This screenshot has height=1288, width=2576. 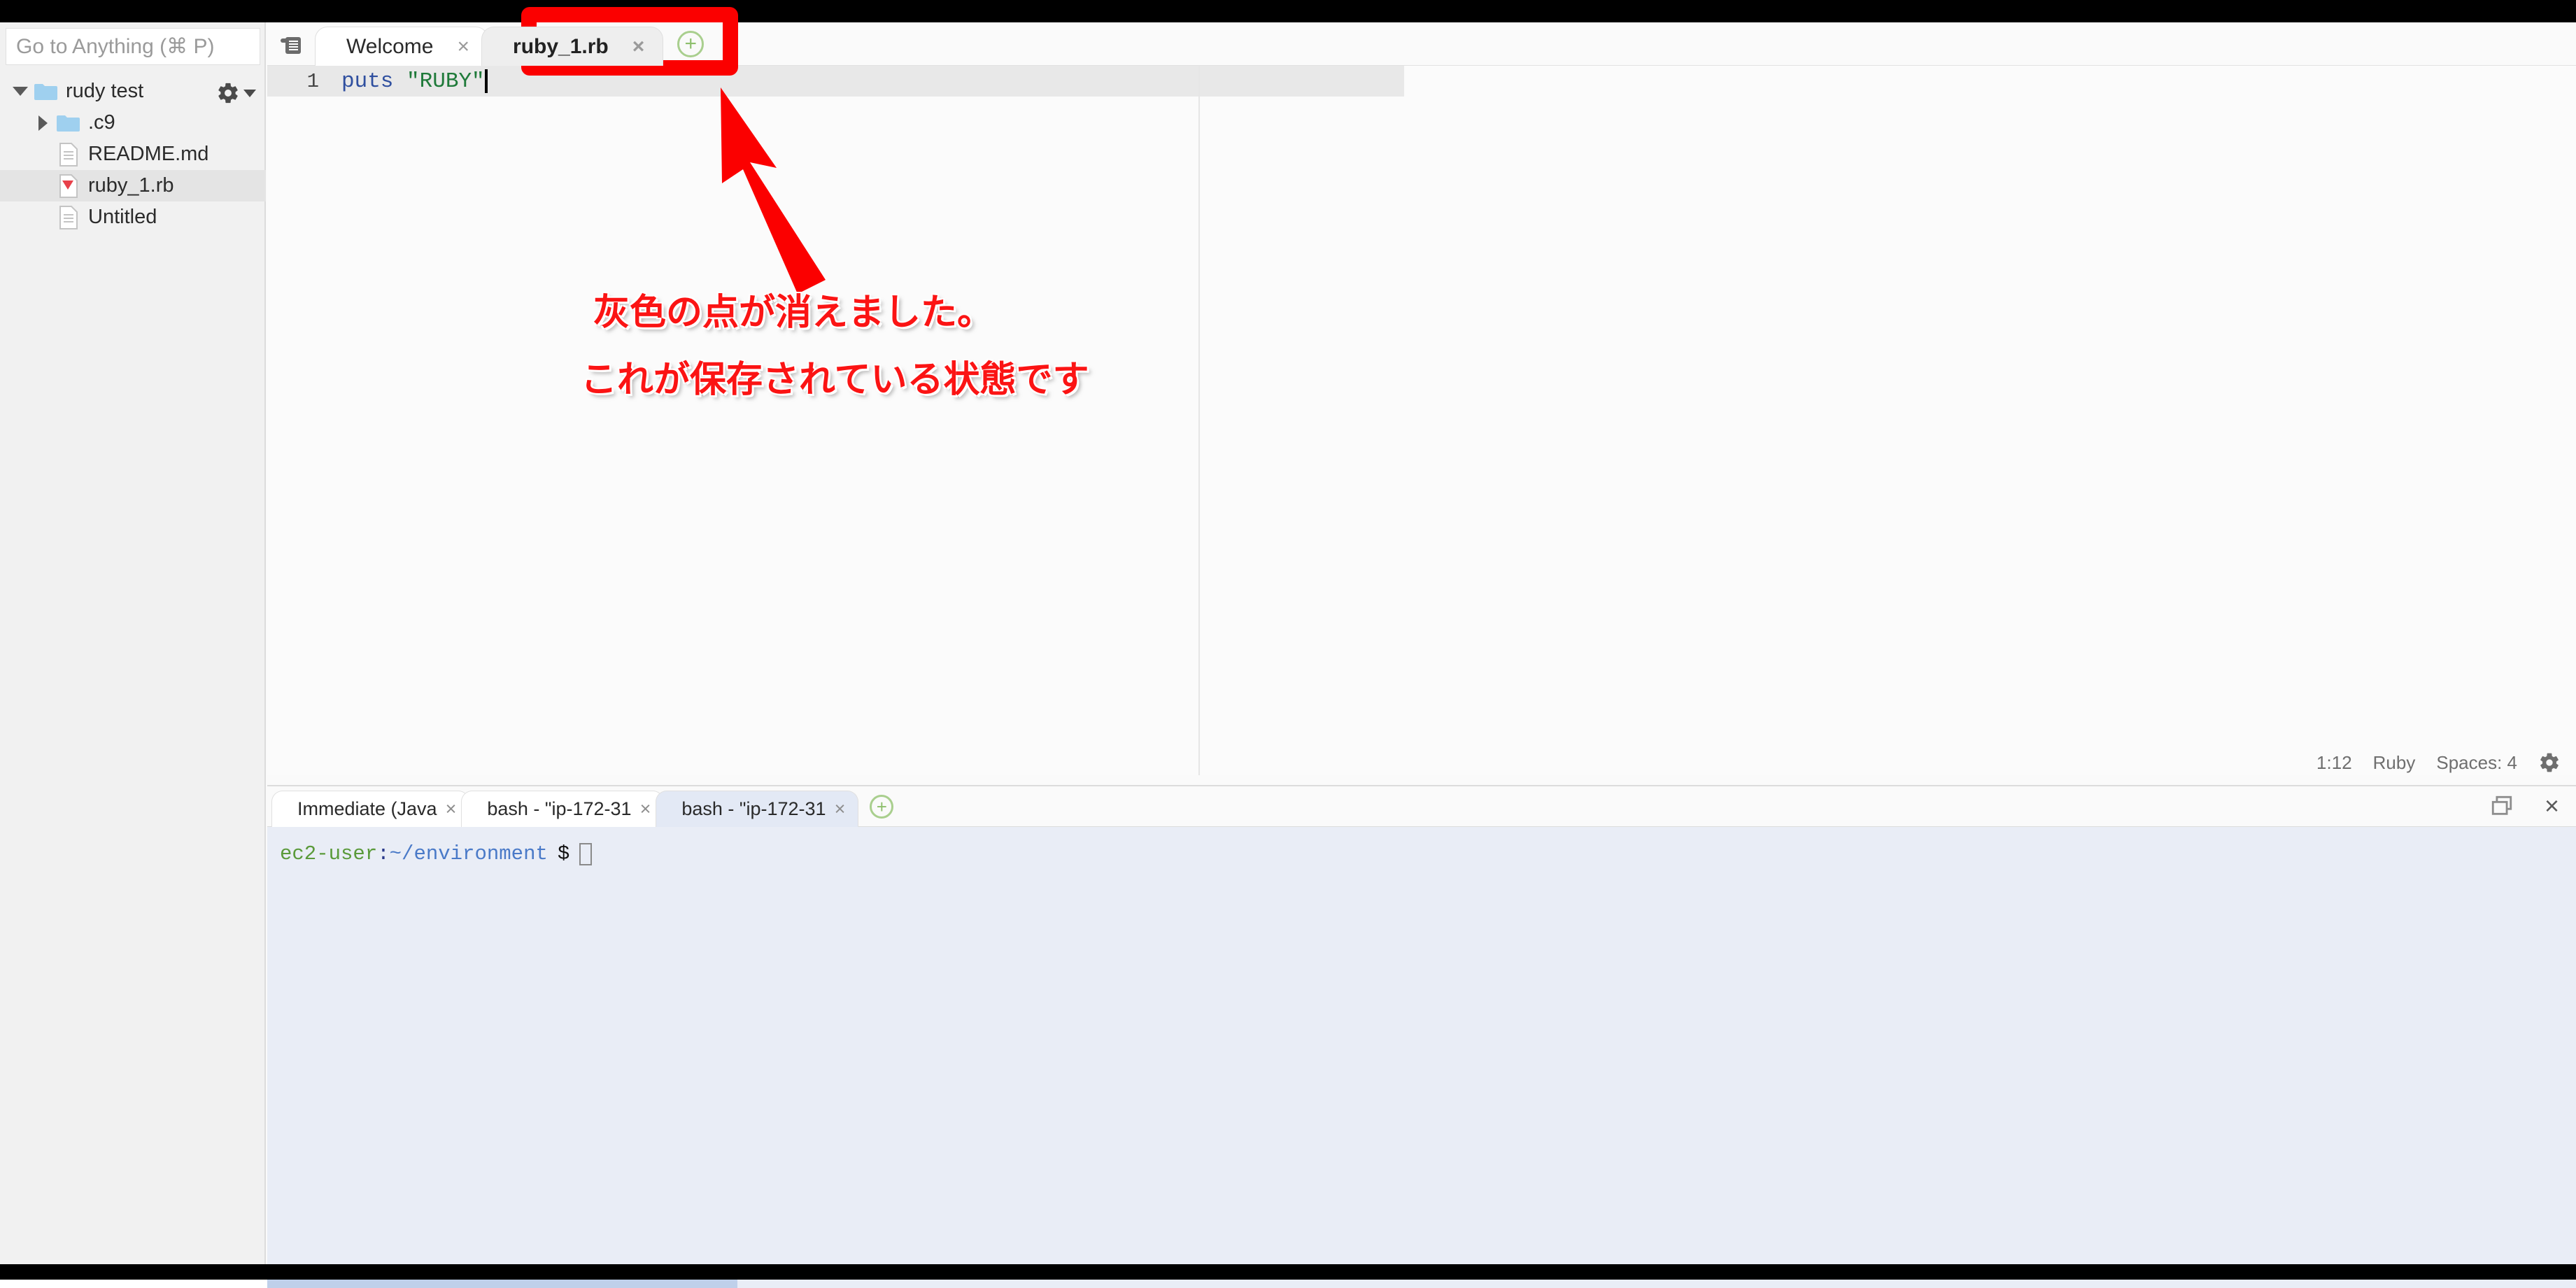 I want to click on tree-item-ruby-1-rb: ruby_1.rb, so click(x=133, y=185).